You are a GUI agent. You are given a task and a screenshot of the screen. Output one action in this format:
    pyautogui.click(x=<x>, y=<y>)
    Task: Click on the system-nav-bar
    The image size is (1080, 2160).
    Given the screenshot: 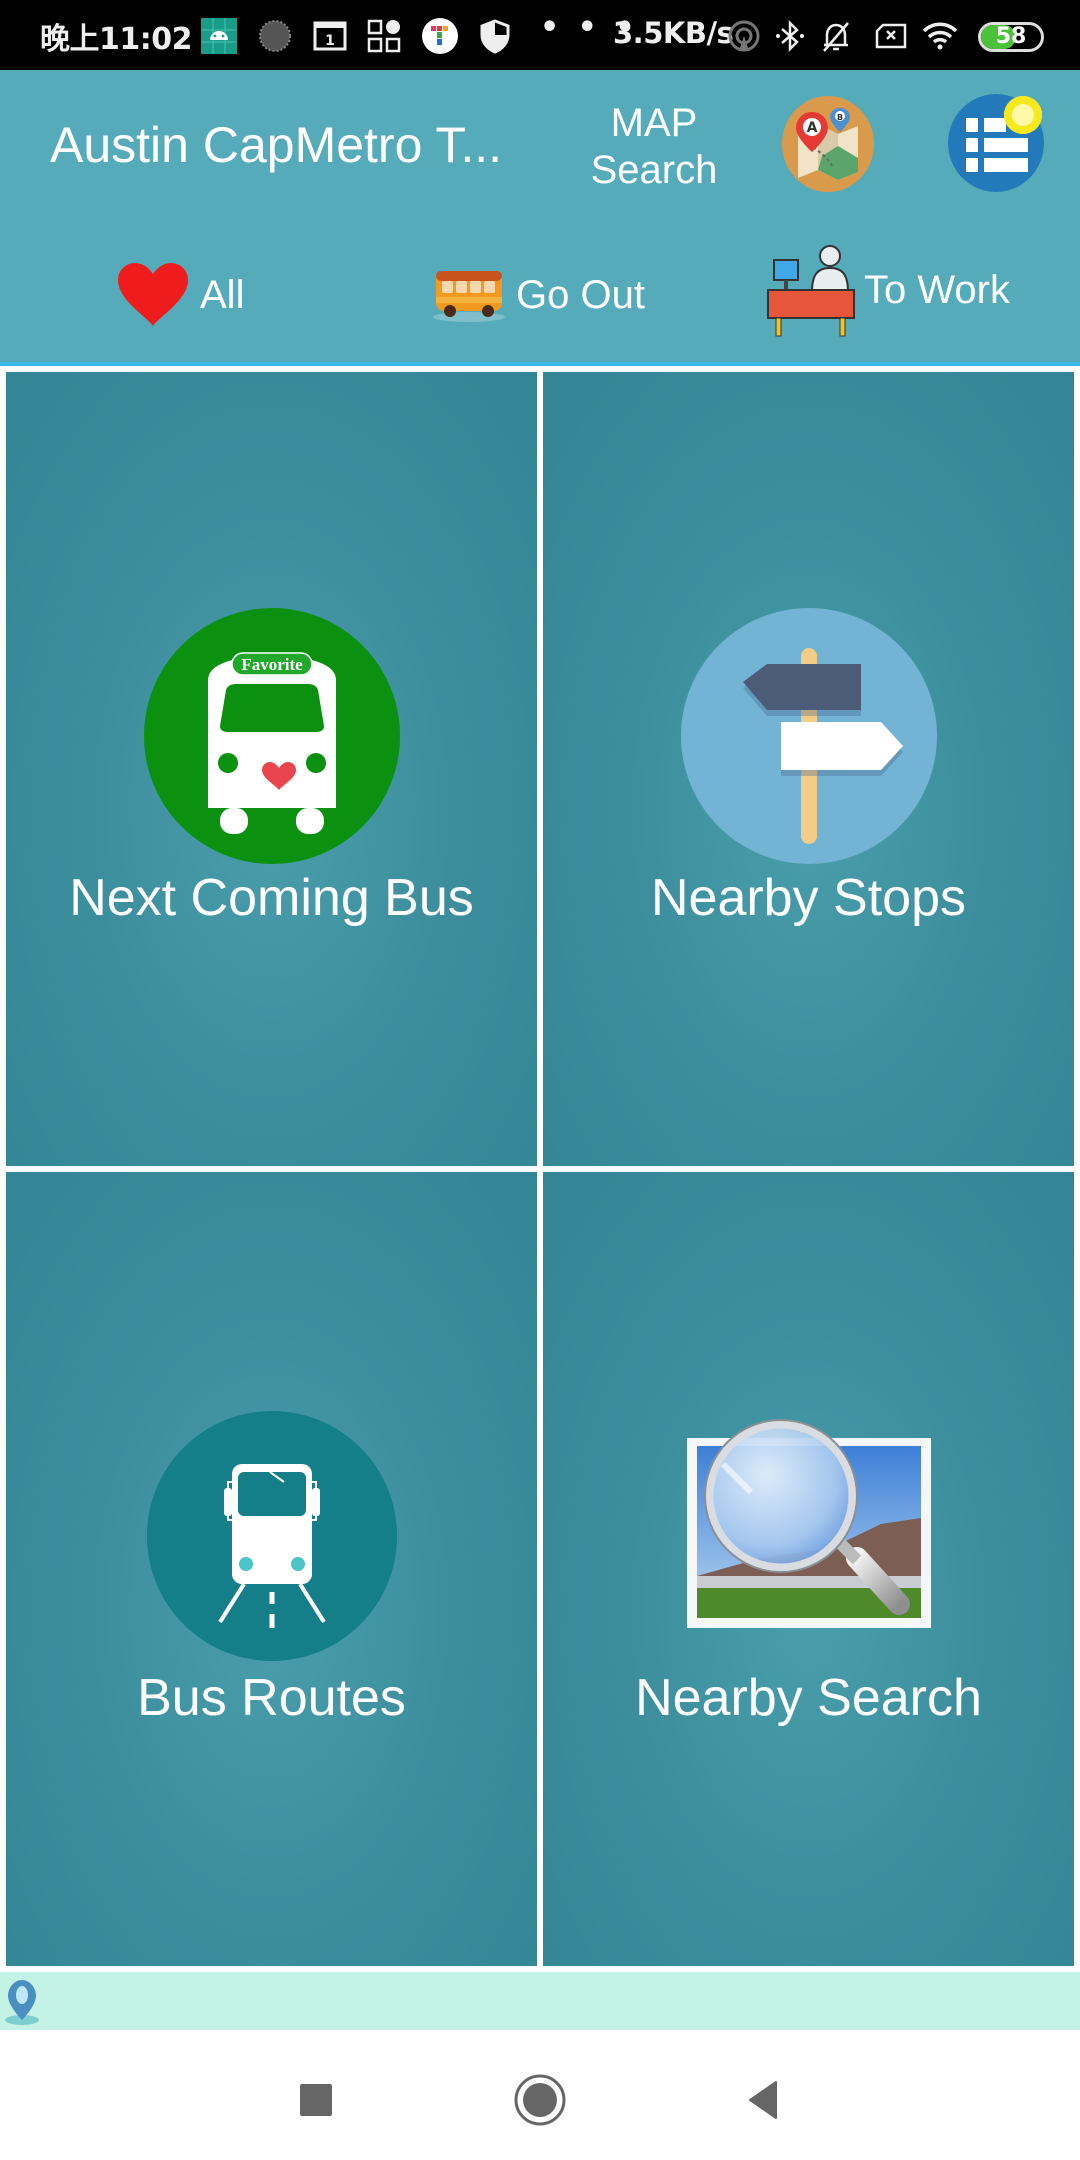 What is the action you would take?
    pyautogui.click(x=540, y=2095)
    